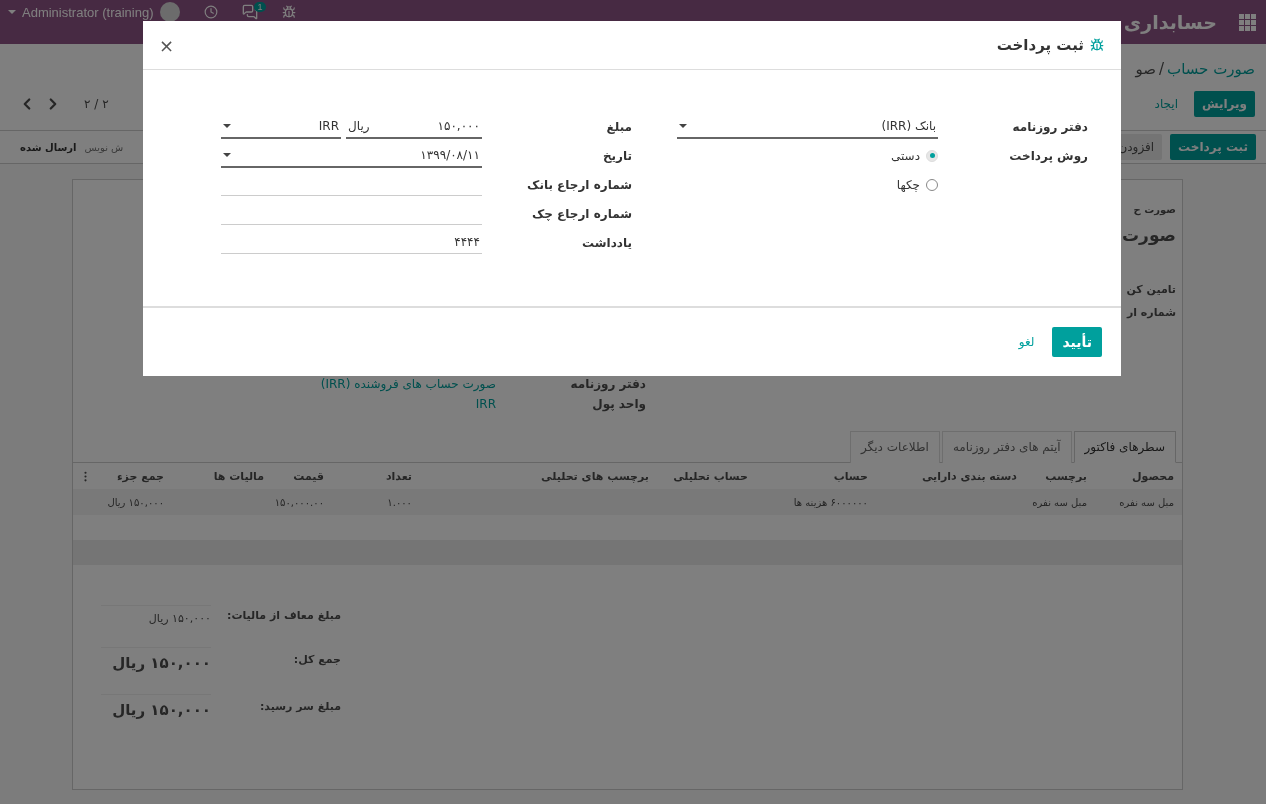 The image size is (1266, 804). Describe the element at coordinates (48, 147) in the screenshot. I see `status-stage: ارسال شده` at that location.